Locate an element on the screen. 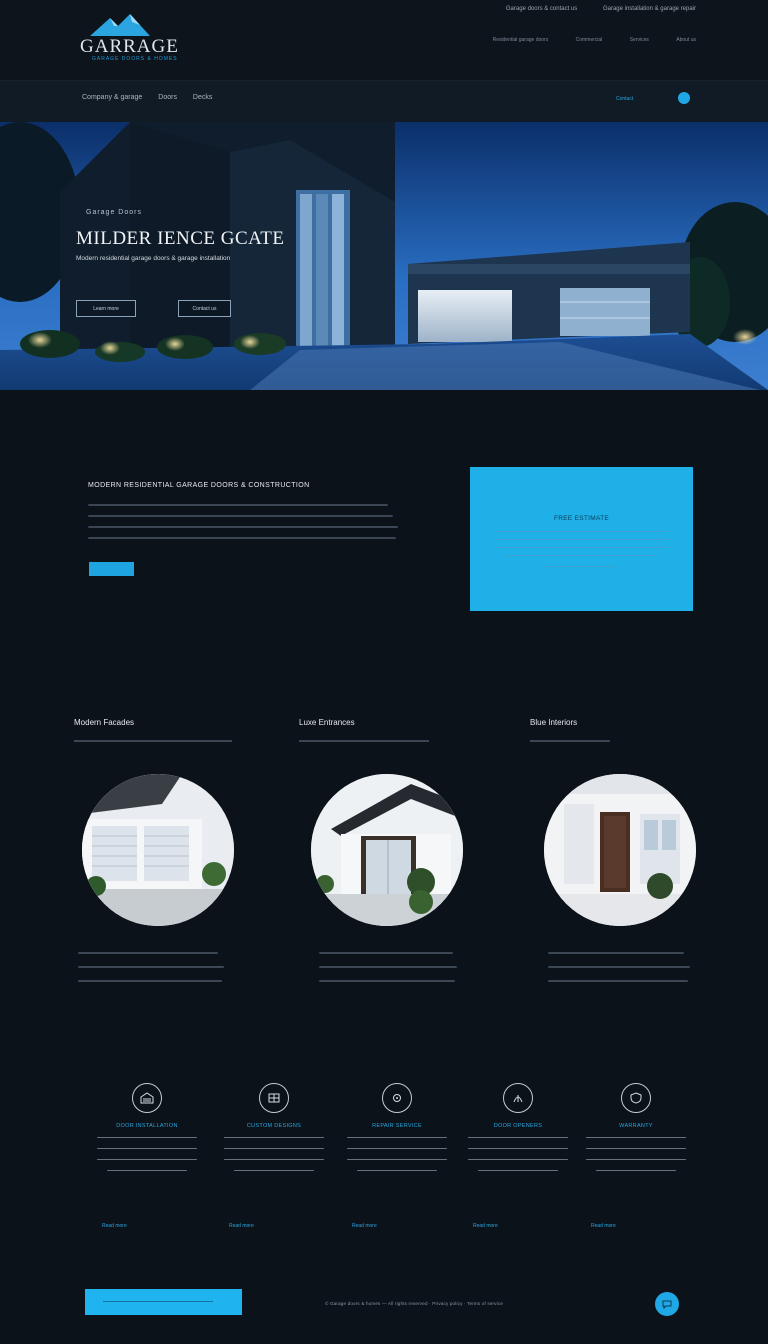  hero-contact-button: Contact us is located at coordinates (204, 308).